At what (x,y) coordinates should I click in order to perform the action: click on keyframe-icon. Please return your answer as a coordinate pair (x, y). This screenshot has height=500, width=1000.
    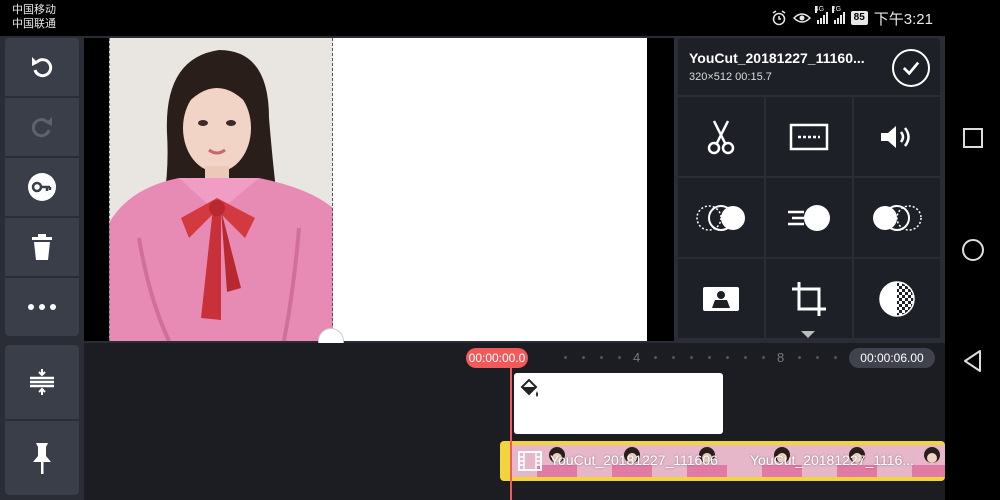
    Looking at the image, I should click on (42, 187).